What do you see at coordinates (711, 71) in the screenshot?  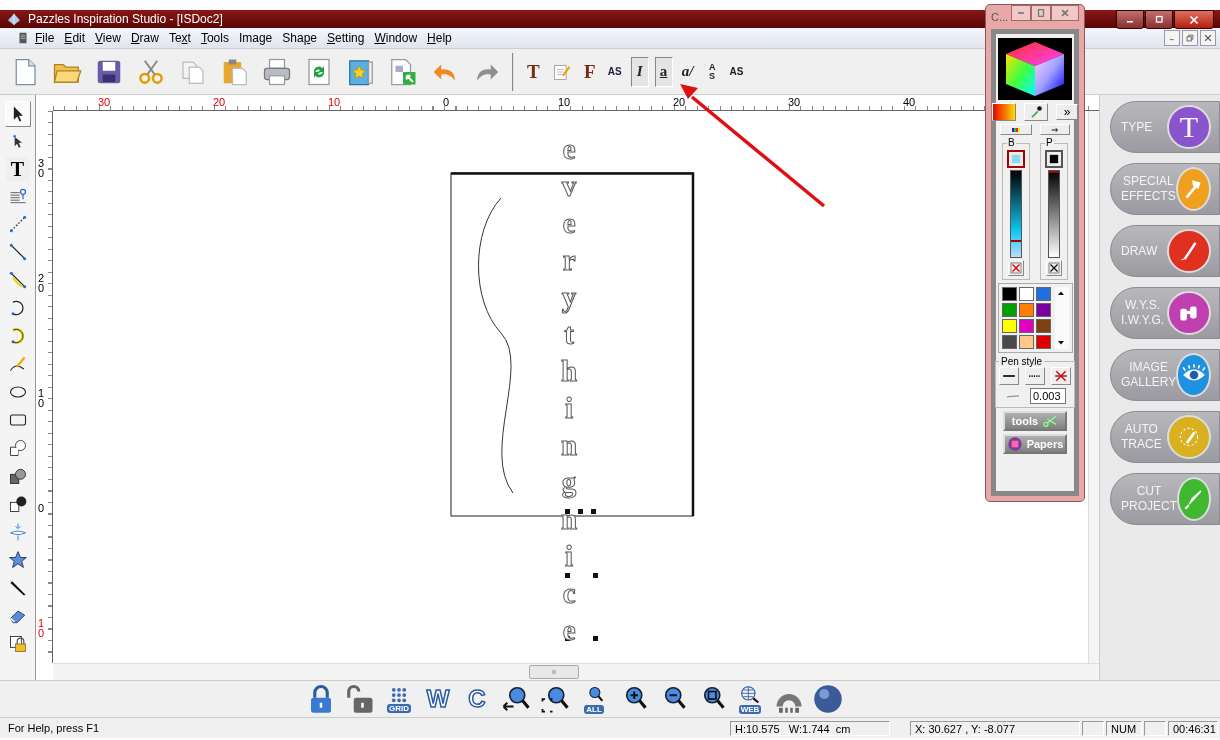 I see `vertical-text-button: AS` at bounding box center [711, 71].